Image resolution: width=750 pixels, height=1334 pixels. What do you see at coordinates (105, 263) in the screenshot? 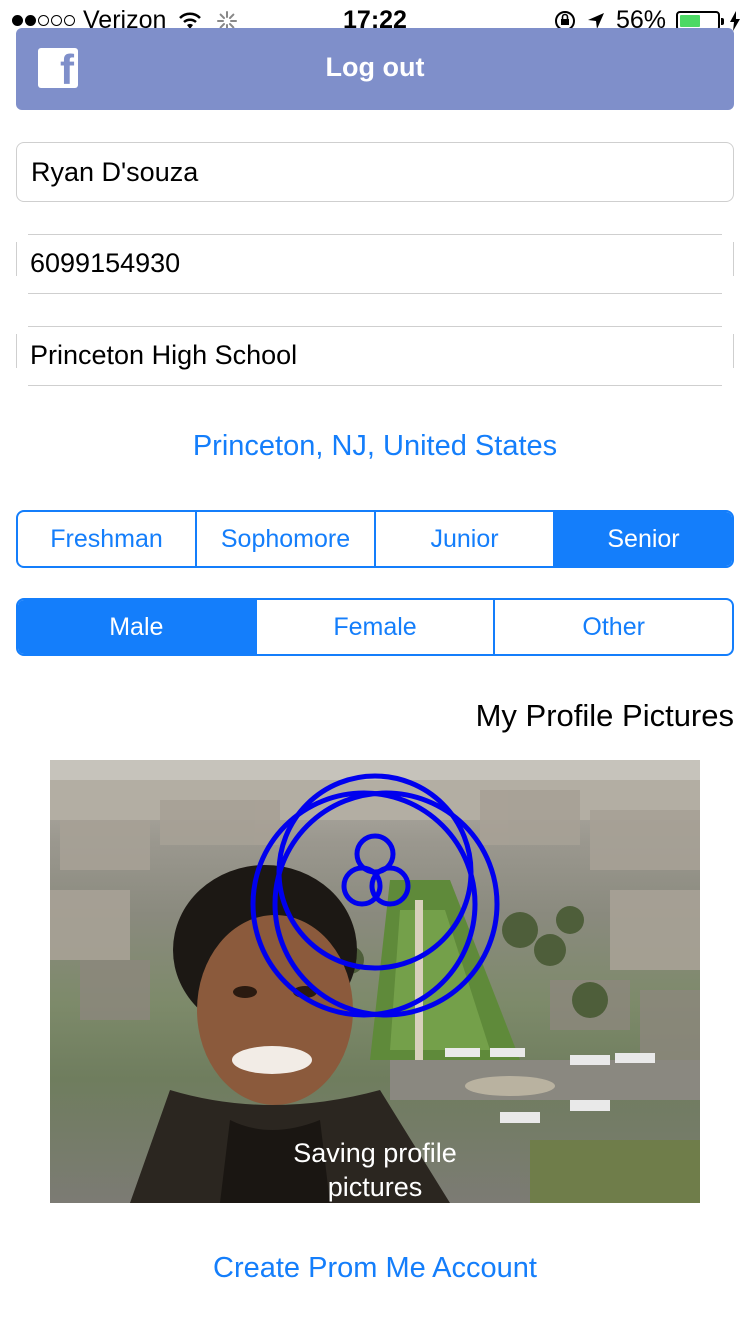
I see `phone-value: 6099154930` at bounding box center [105, 263].